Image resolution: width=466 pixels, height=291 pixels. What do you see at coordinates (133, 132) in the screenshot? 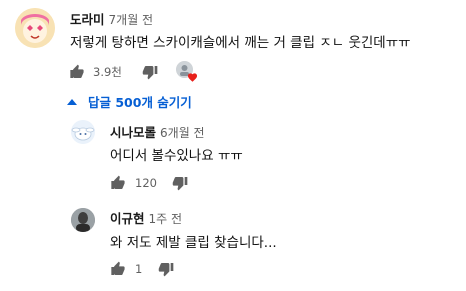
I see `author-name: 시나모롤` at bounding box center [133, 132].